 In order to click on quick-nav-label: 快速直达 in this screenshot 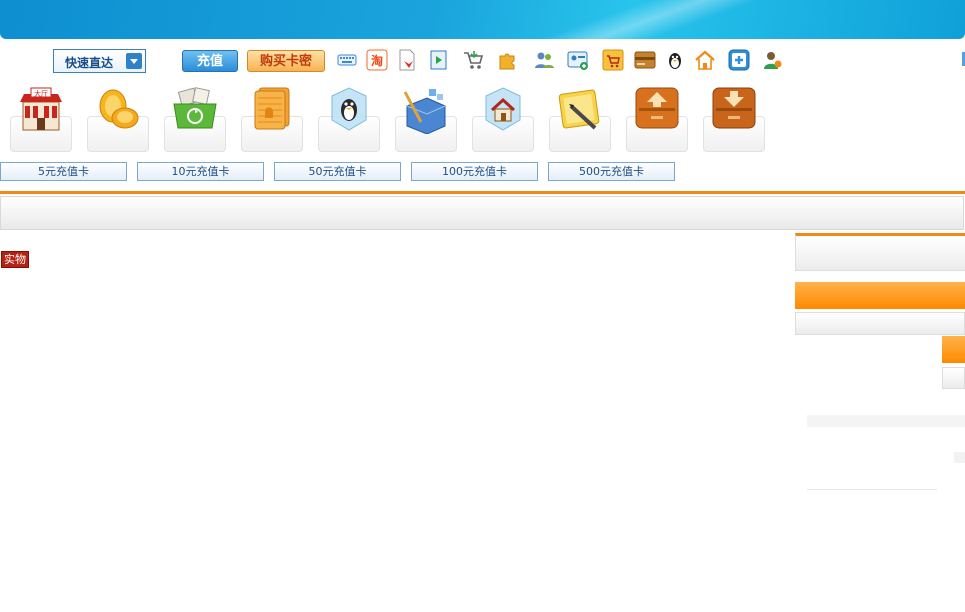, I will do `click(89, 63)`.